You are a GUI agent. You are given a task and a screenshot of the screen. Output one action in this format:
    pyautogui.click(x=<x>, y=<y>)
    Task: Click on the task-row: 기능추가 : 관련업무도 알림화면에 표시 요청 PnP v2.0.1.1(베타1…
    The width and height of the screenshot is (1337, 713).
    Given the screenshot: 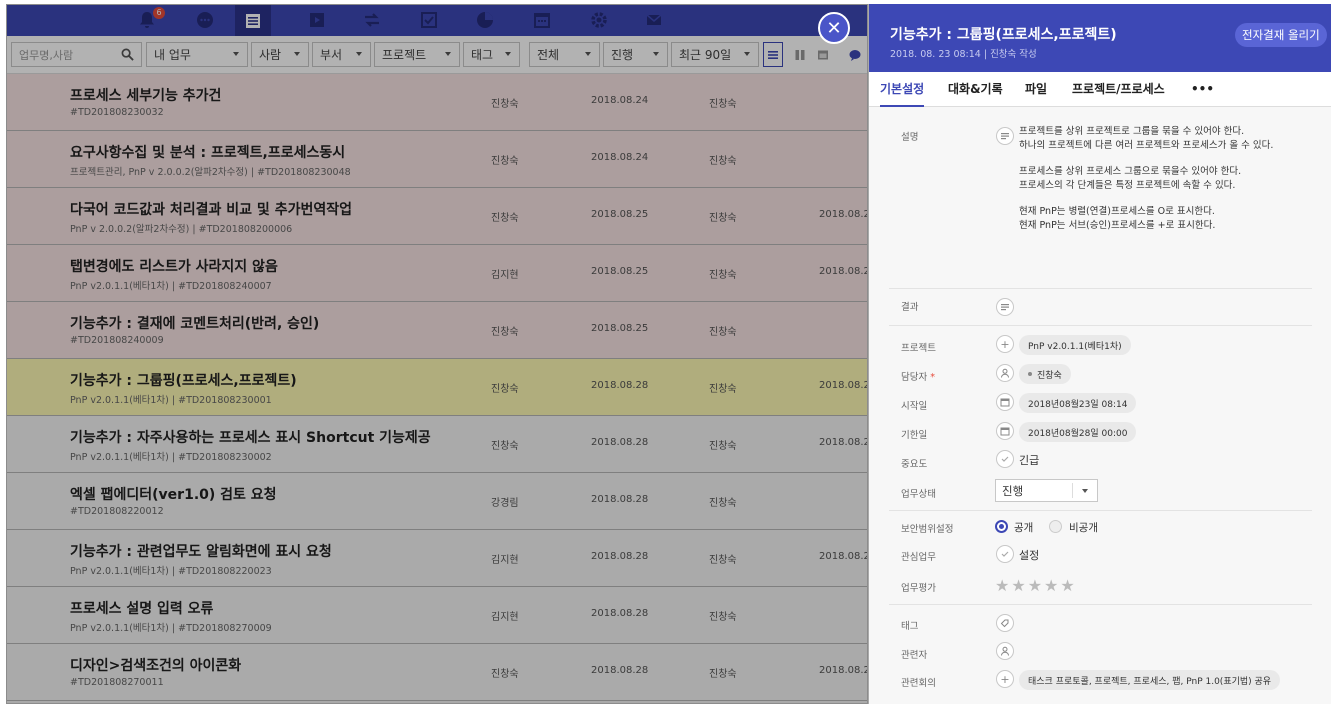 What is the action you would take?
    pyautogui.click(x=437, y=558)
    